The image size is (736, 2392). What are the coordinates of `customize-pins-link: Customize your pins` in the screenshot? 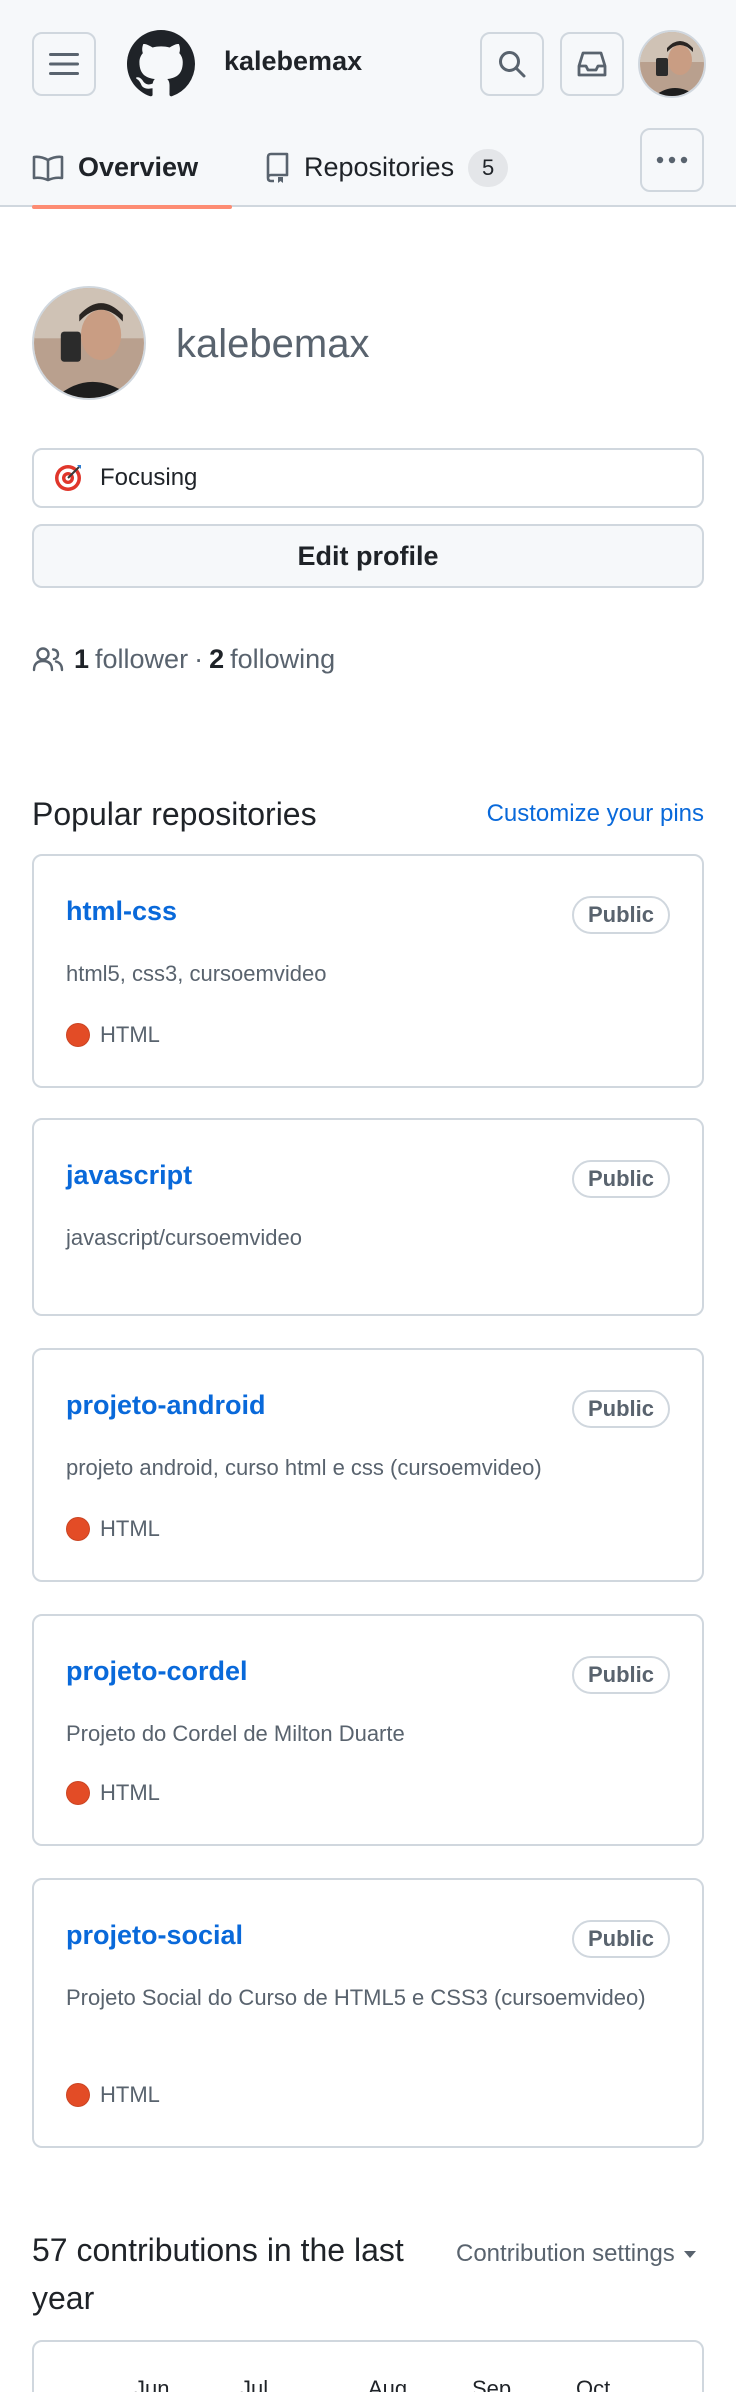 It's located at (595, 814).